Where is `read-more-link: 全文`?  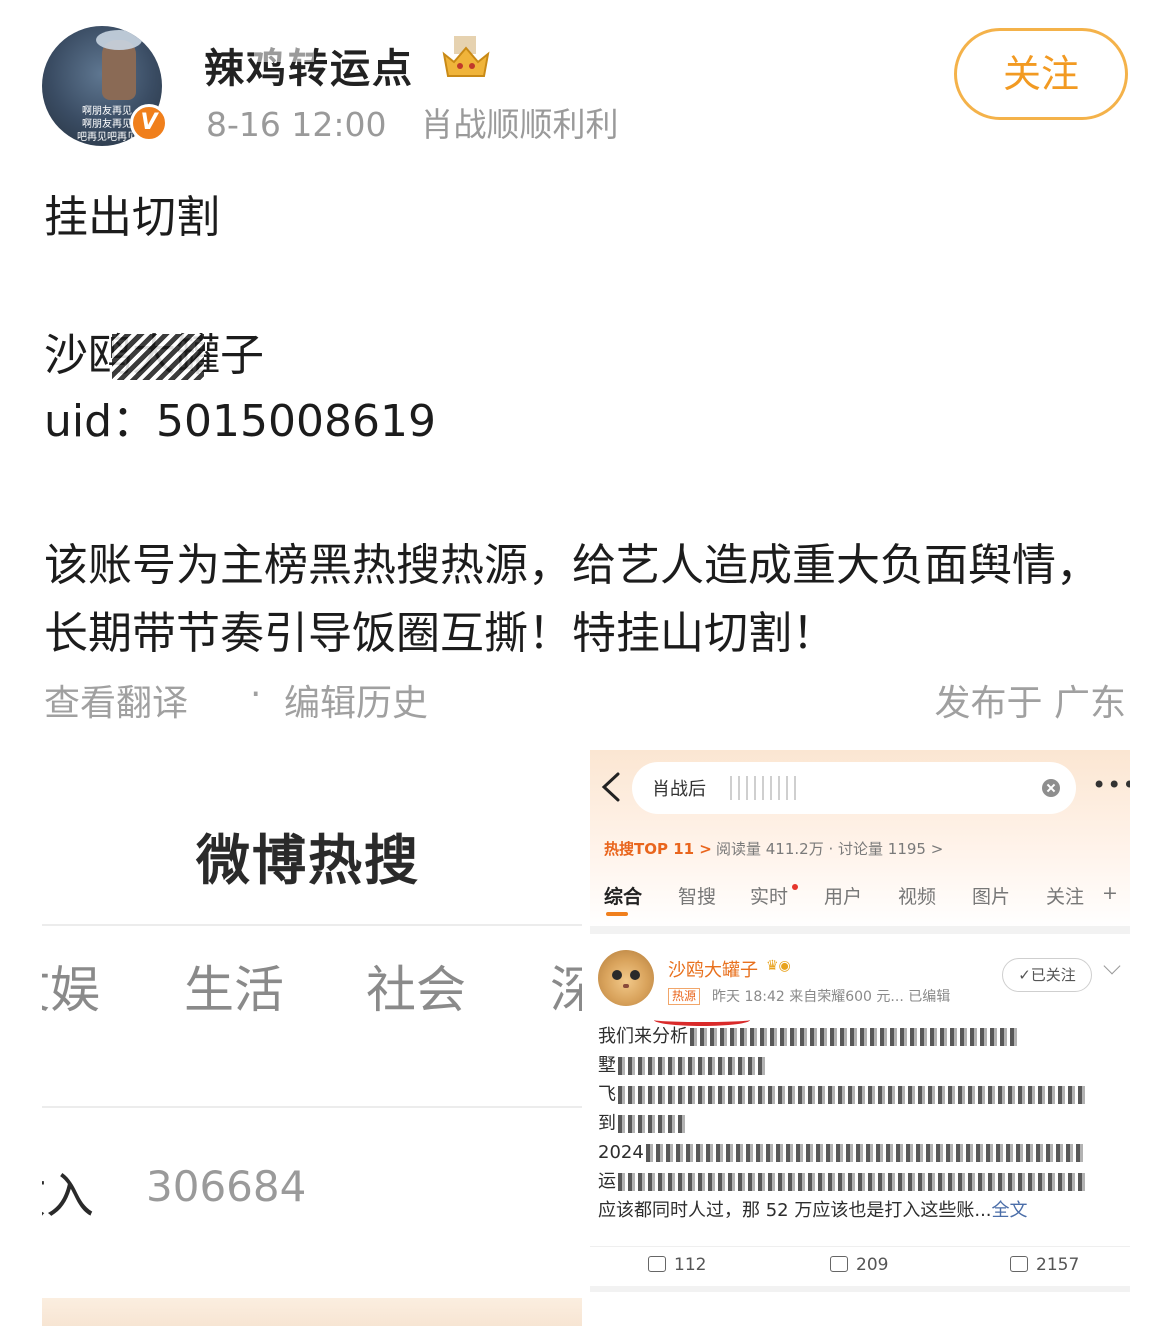 read-more-link: 全文 is located at coordinates (1010, 1210).